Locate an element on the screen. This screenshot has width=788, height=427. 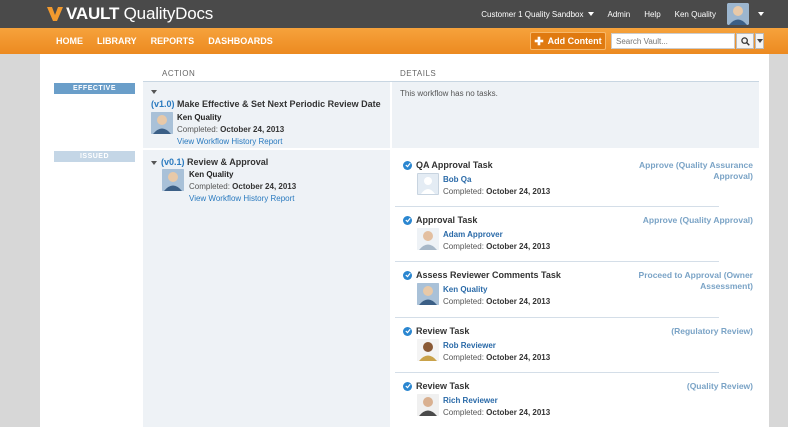
task-verdict: (Regulatory Review) is located at coordinates (712, 331).